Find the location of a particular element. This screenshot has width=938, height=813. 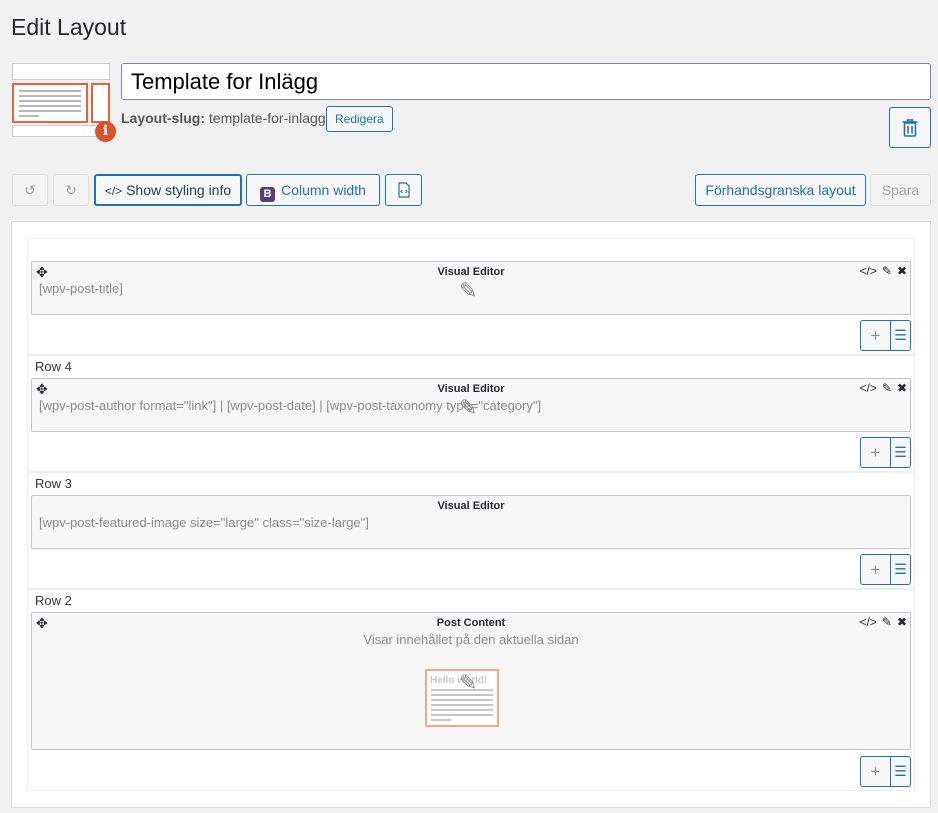

row-label: Row 3 is located at coordinates (53, 483).